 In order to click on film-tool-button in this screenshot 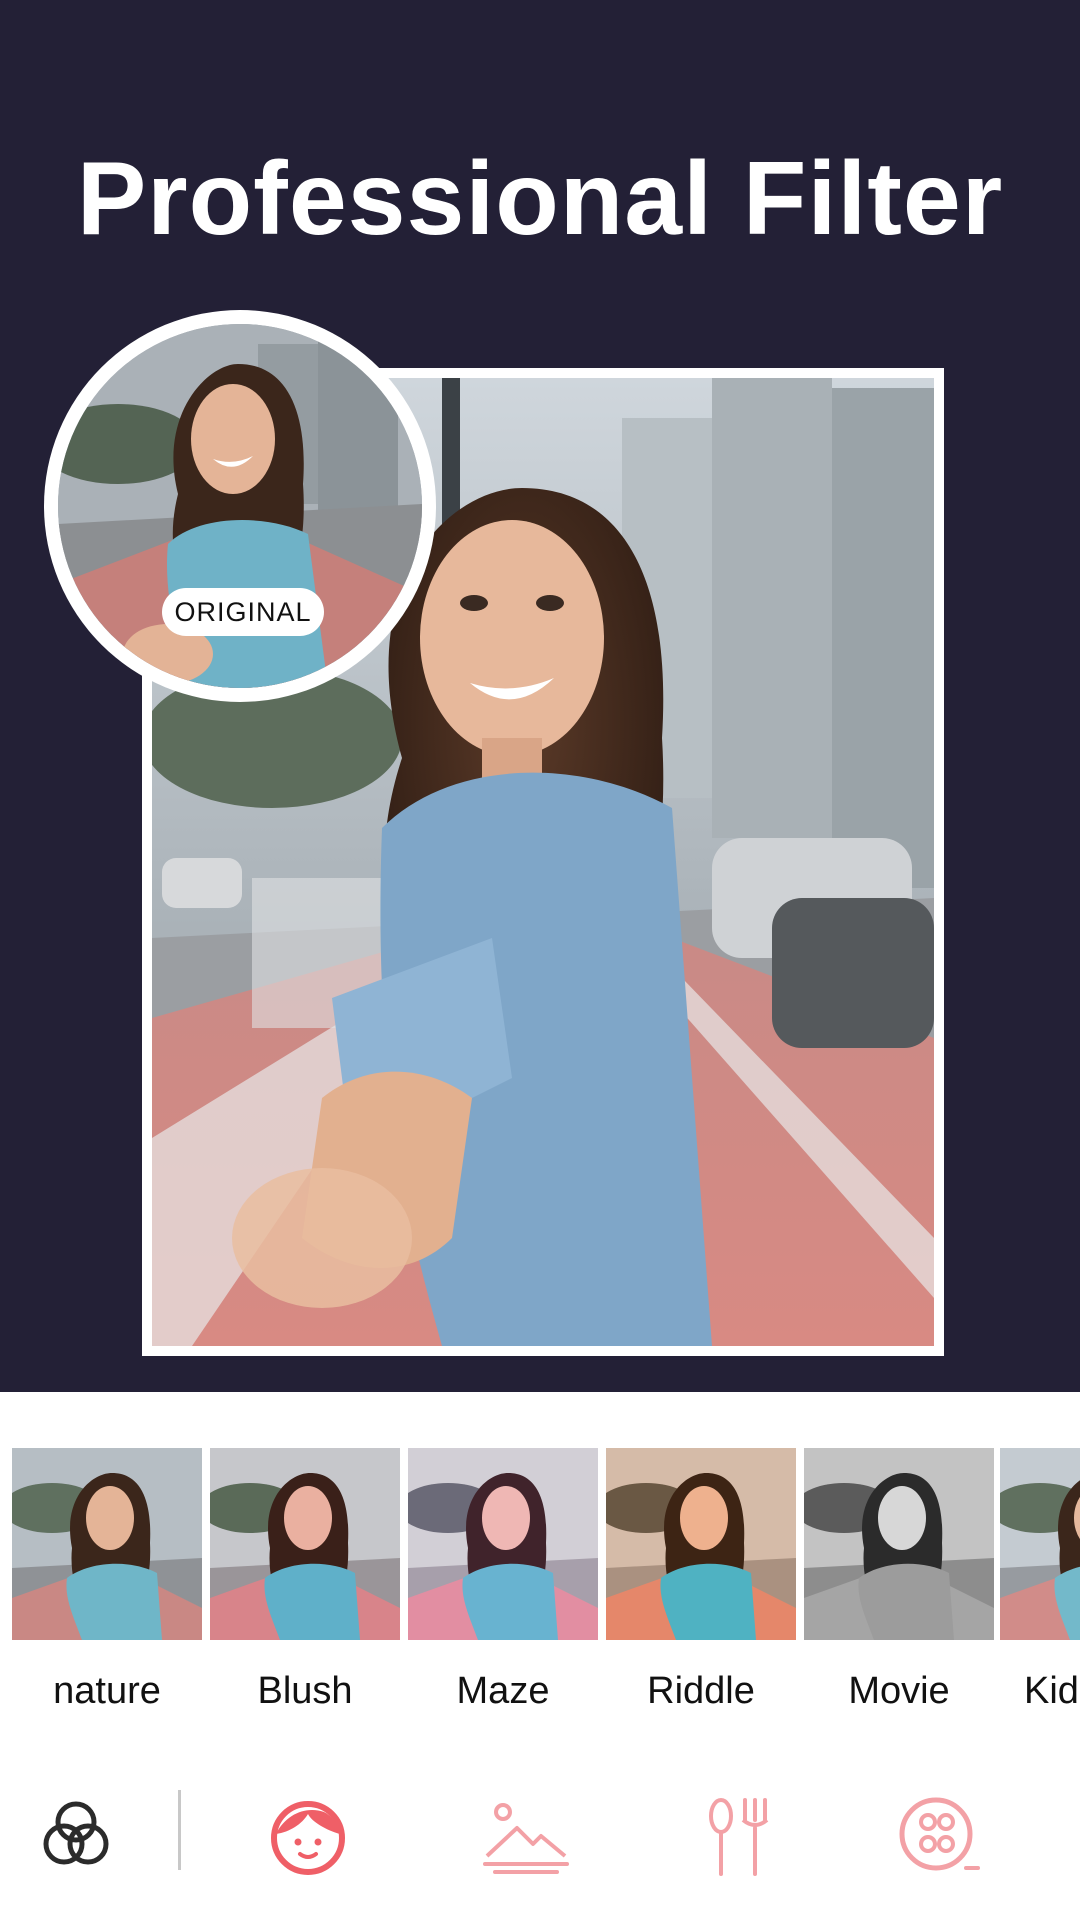, I will do `click(938, 1836)`.